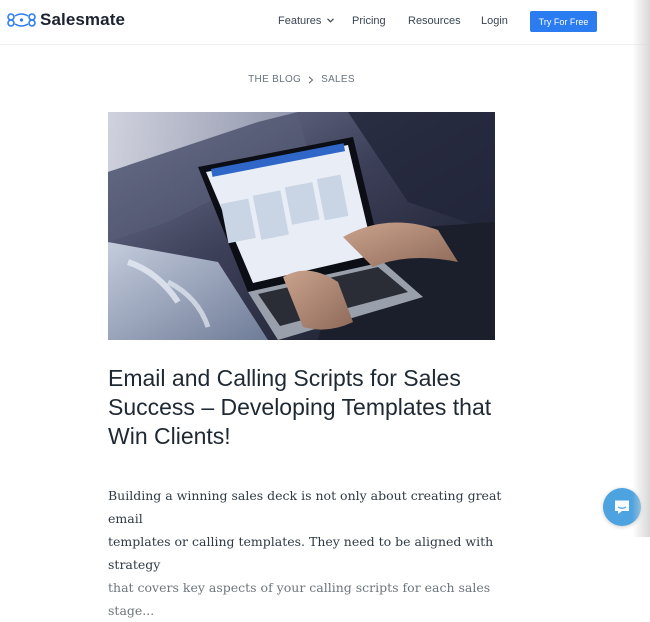 This screenshot has width=650, height=622. Describe the element at coordinates (83, 19) in the screenshot. I see `brand-name: Salesmate` at that location.